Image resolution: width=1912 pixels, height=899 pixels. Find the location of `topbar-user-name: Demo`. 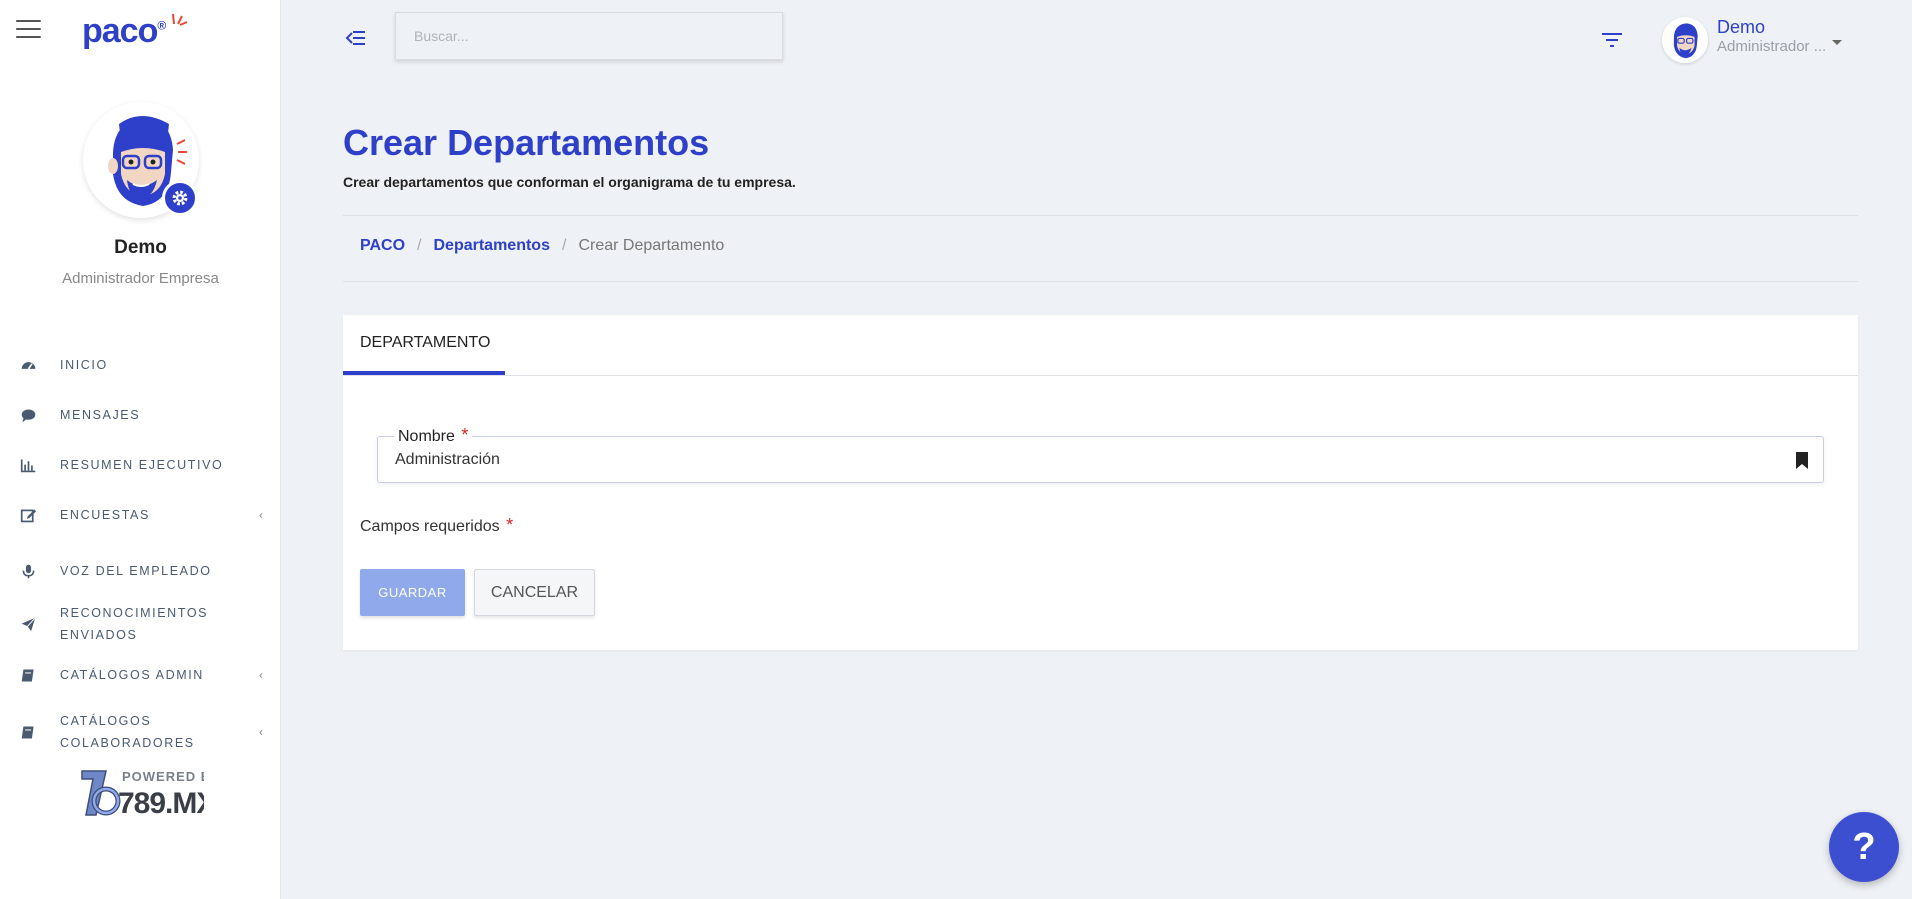

topbar-user-name: Demo is located at coordinates (1741, 27).